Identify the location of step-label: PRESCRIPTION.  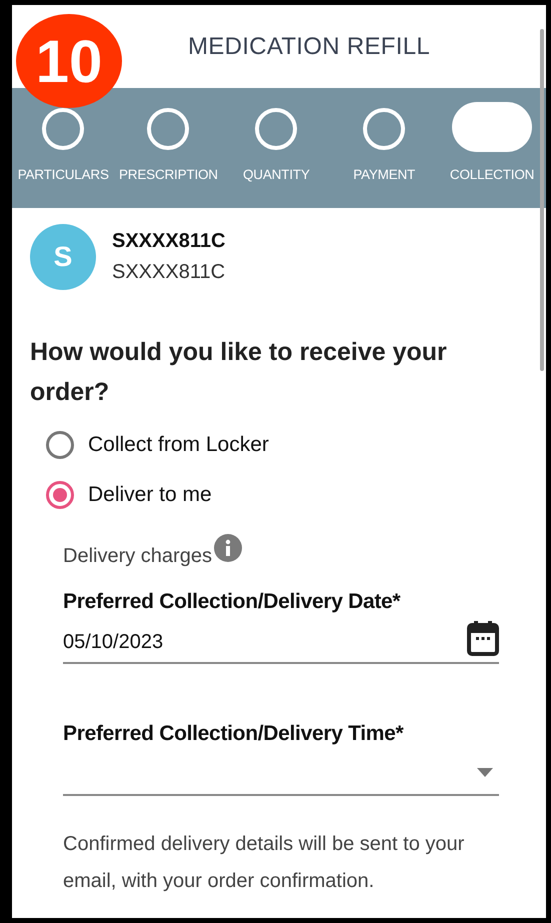
(168, 174).